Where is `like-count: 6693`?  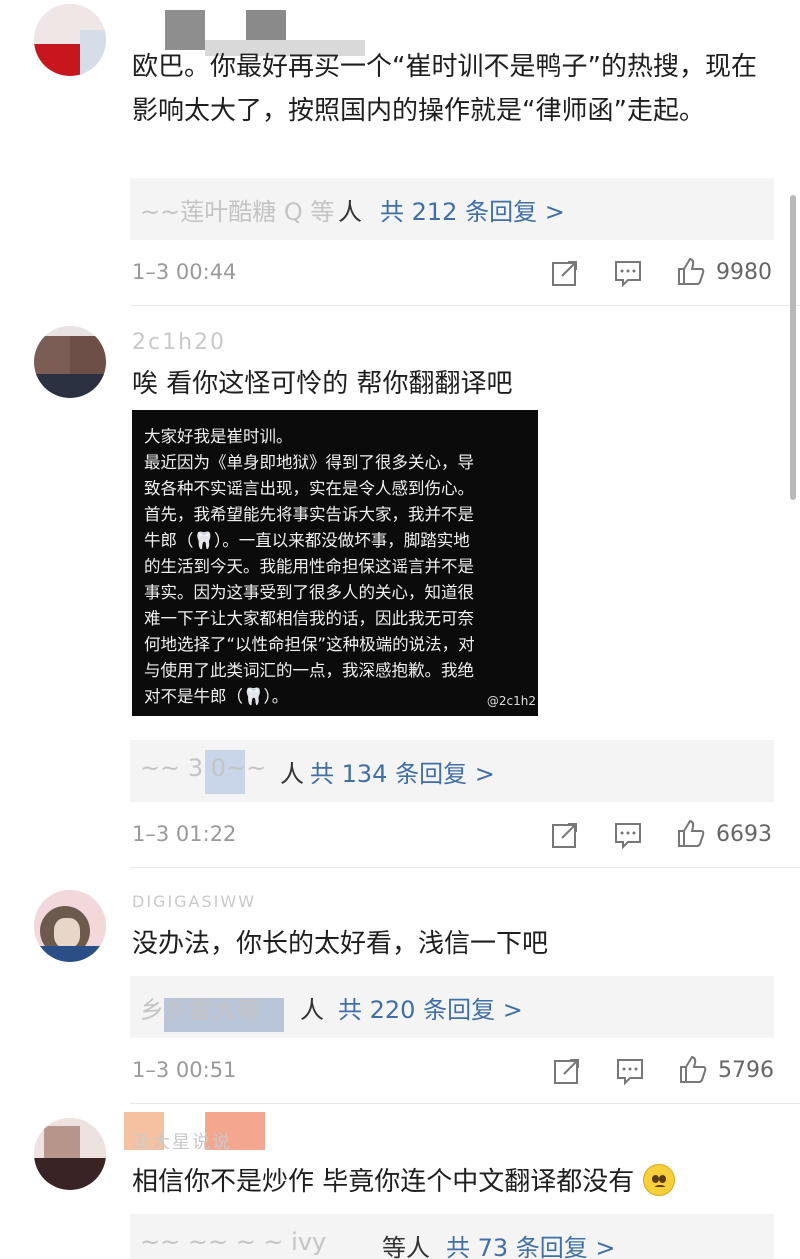 like-count: 6693 is located at coordinates (744, 834).